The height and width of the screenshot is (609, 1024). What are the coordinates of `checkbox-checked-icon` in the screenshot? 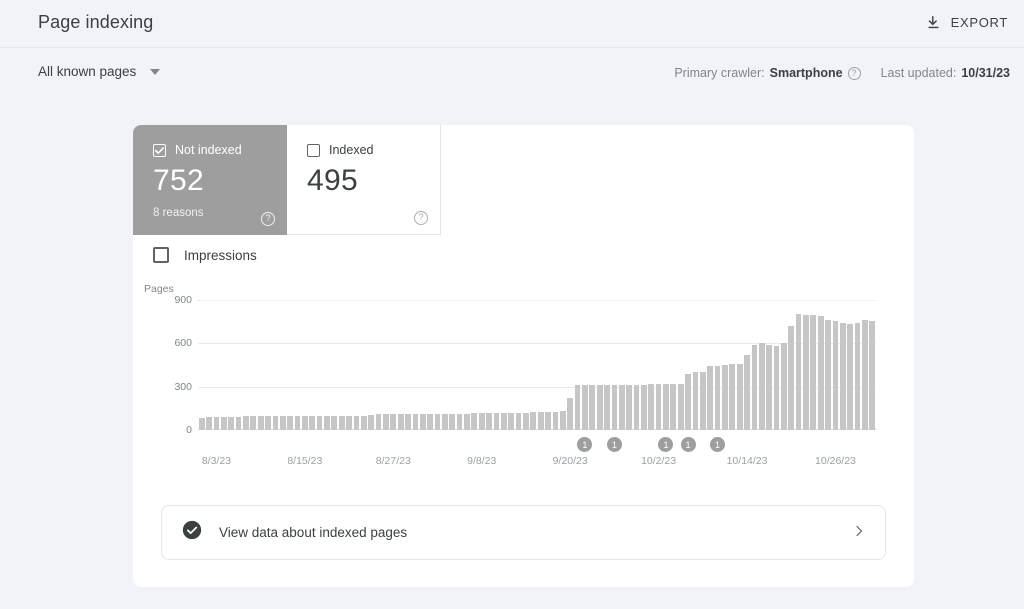 It's located at (159, 150).